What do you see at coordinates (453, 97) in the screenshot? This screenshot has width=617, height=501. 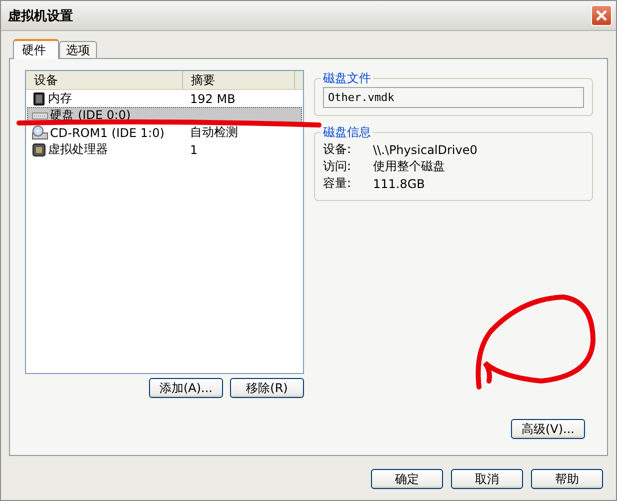 I see `file-field: Other.vmdk` at bounding box center [453, 97].